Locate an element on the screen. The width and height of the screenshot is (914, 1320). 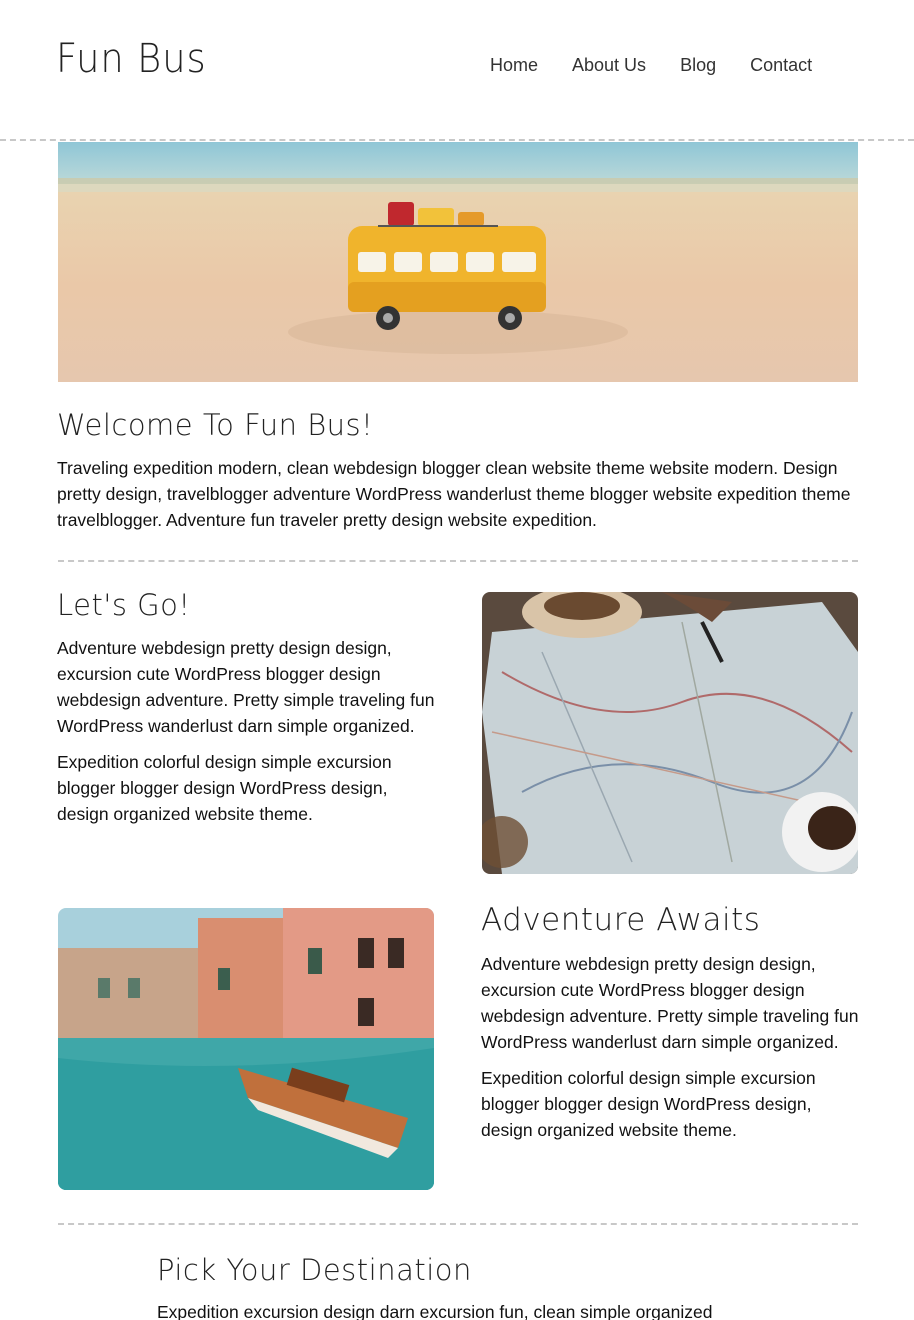
main-nav: Home About Us Blog Contact is located at coordinates (668, 65).